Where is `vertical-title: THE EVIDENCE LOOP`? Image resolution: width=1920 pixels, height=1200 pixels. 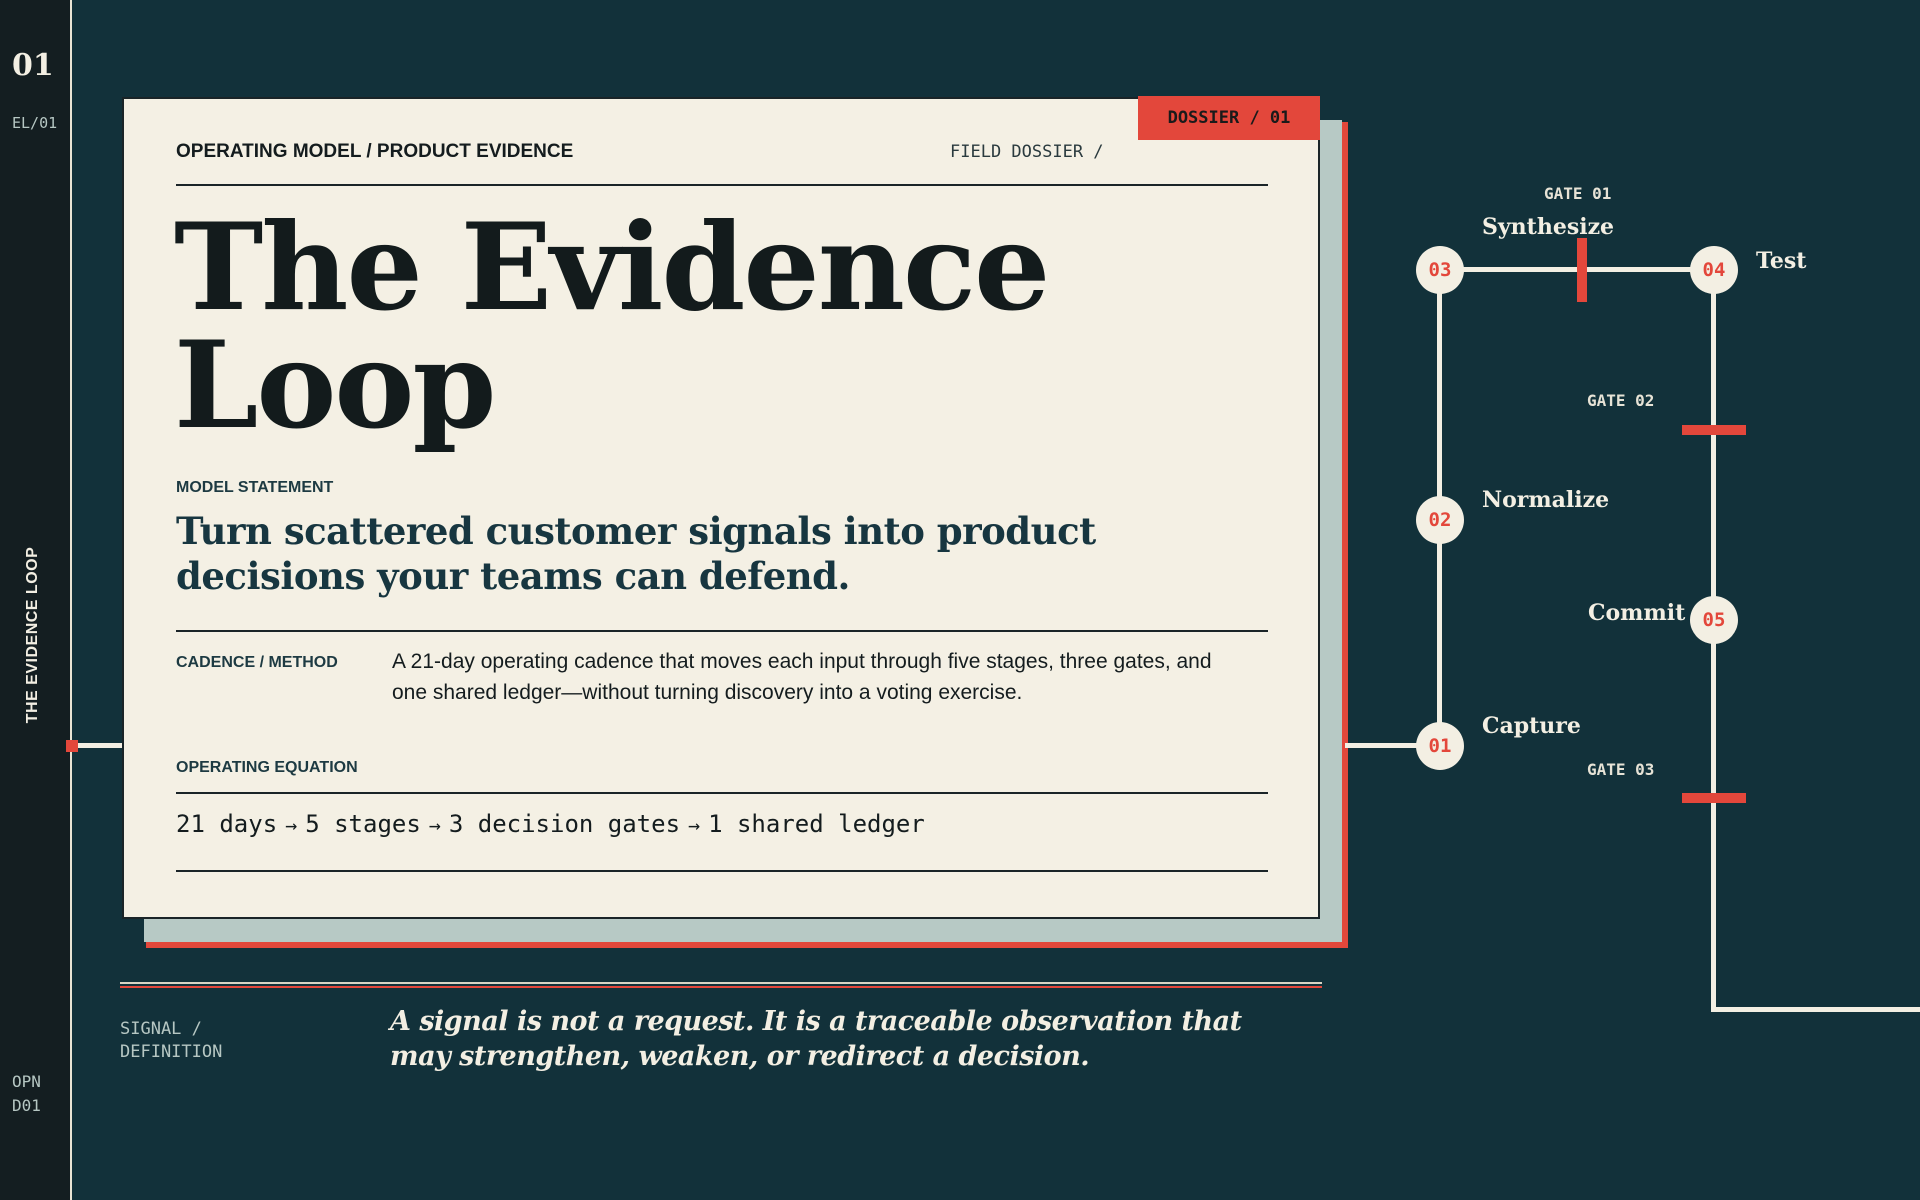 vertical-title: THE EVIDENCE LOOP is located at coordinates (32, 635).